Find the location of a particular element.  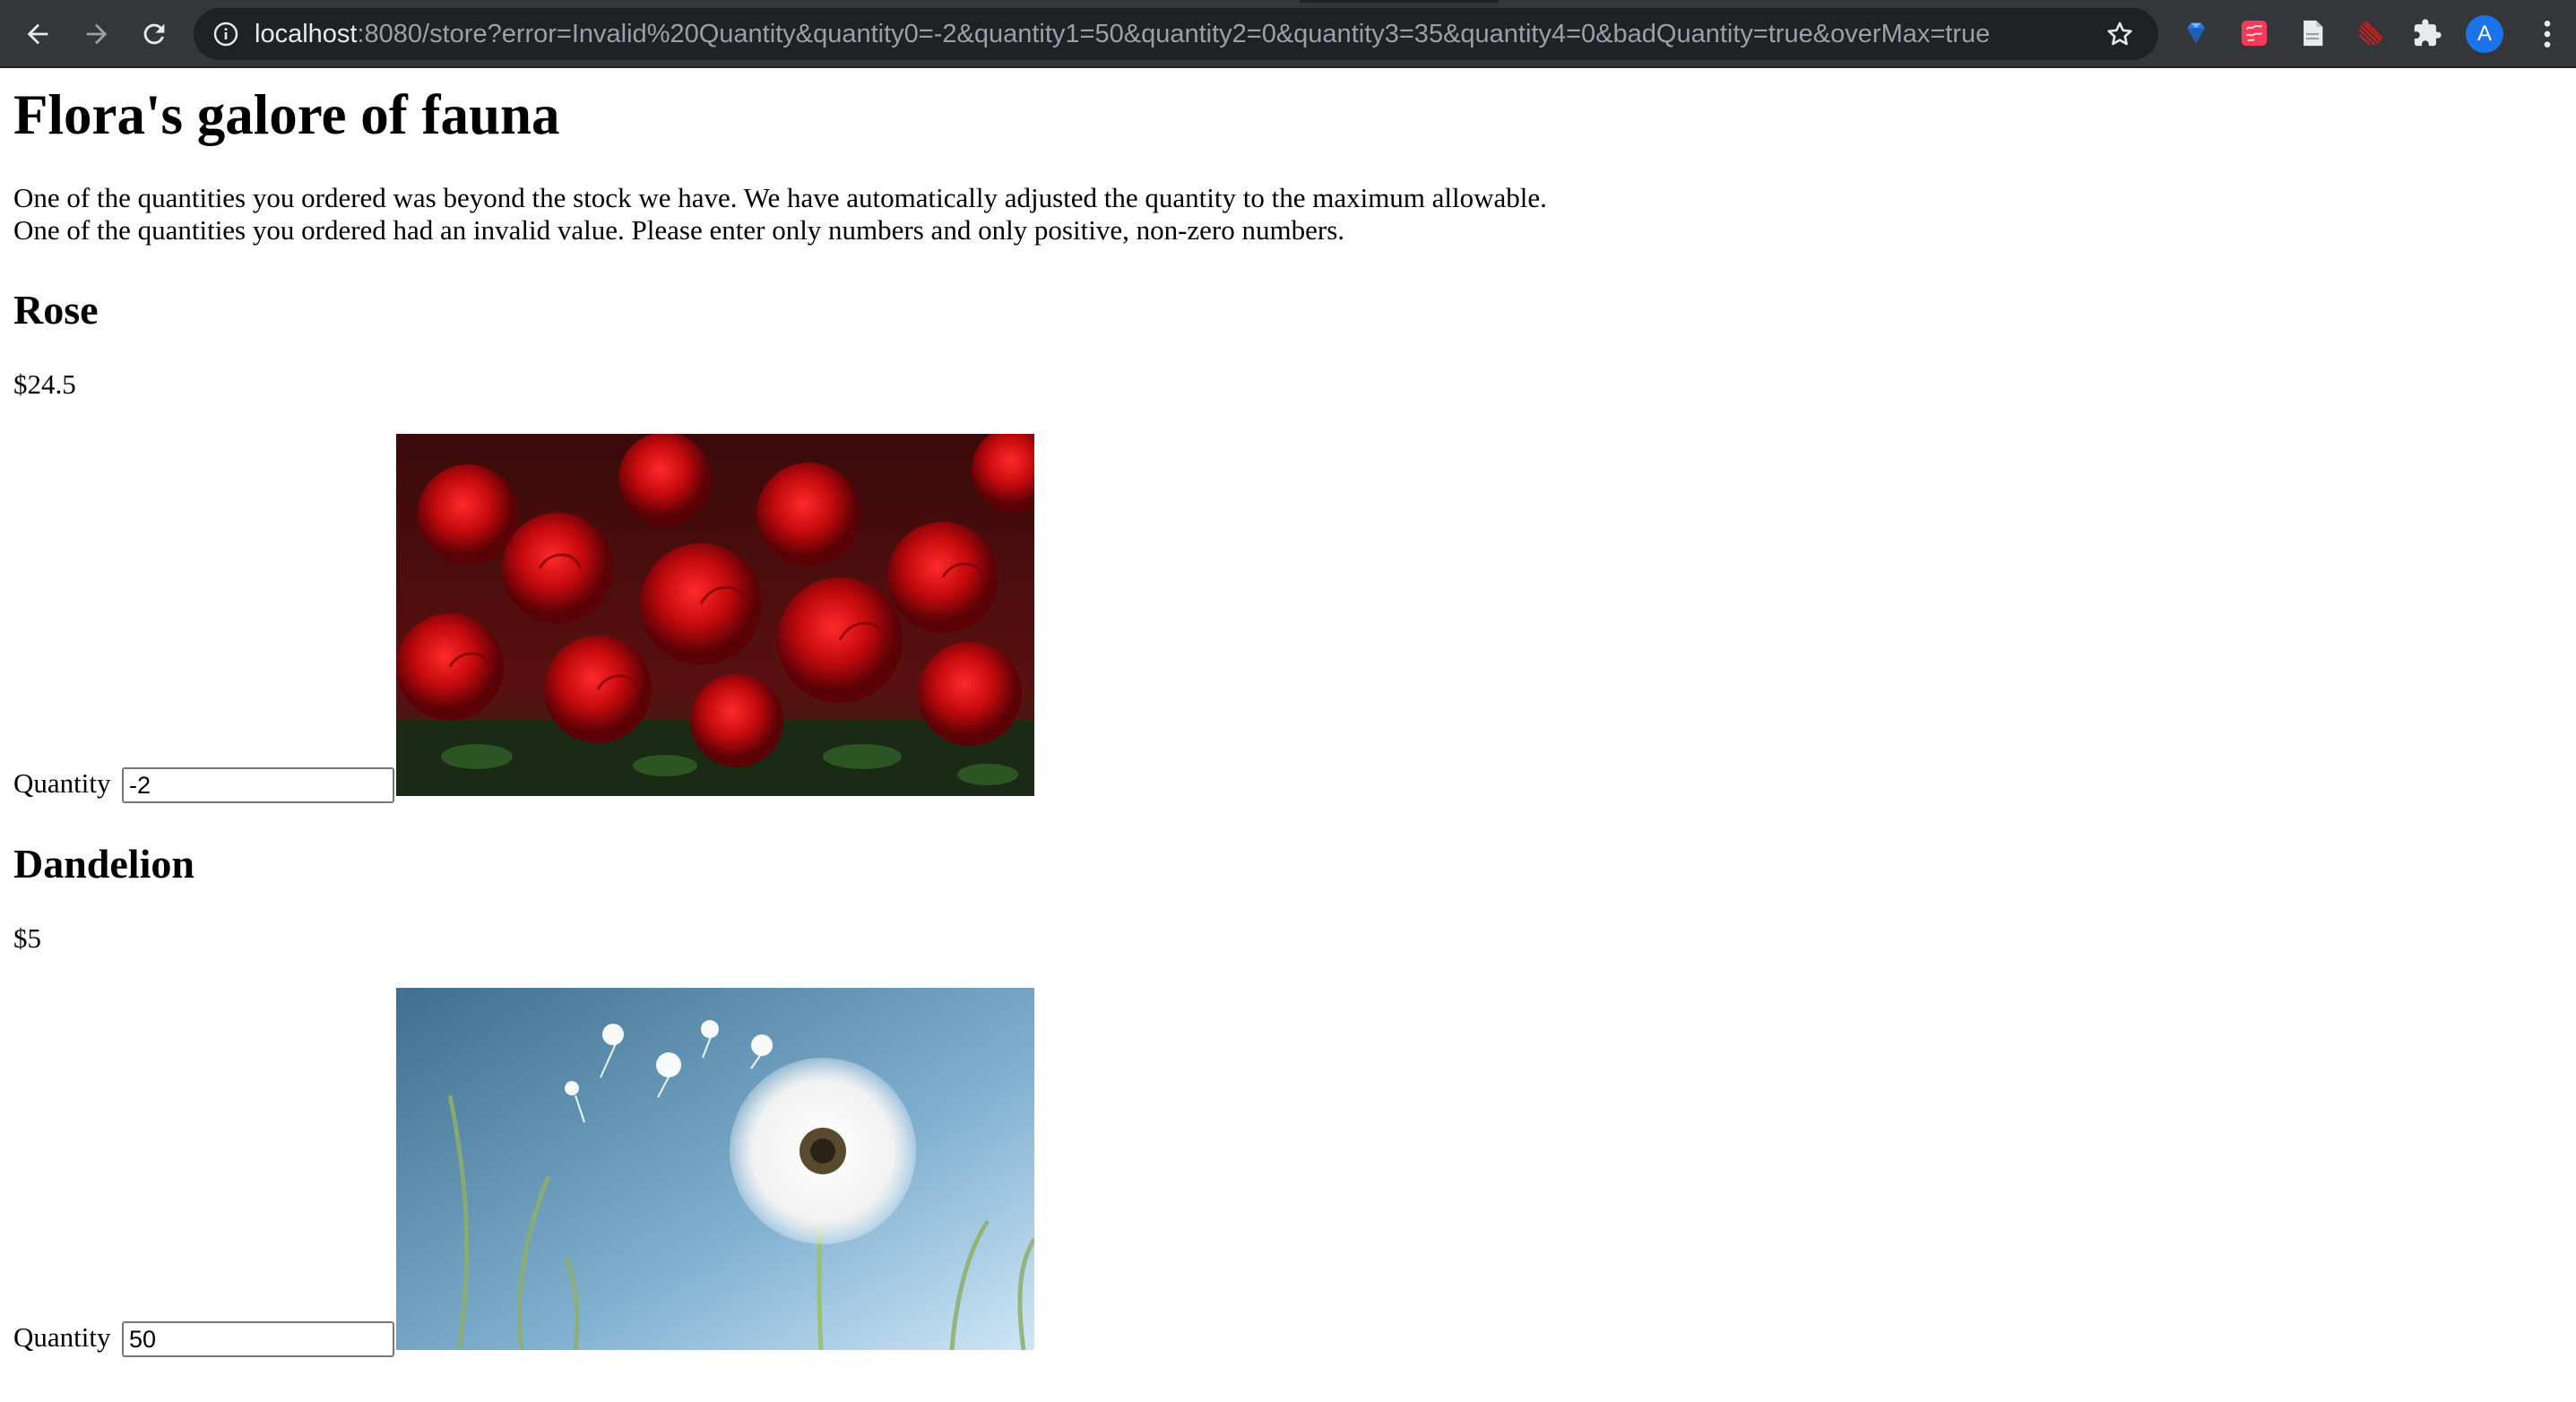

reload-icon is located at coordinates (154, 34).